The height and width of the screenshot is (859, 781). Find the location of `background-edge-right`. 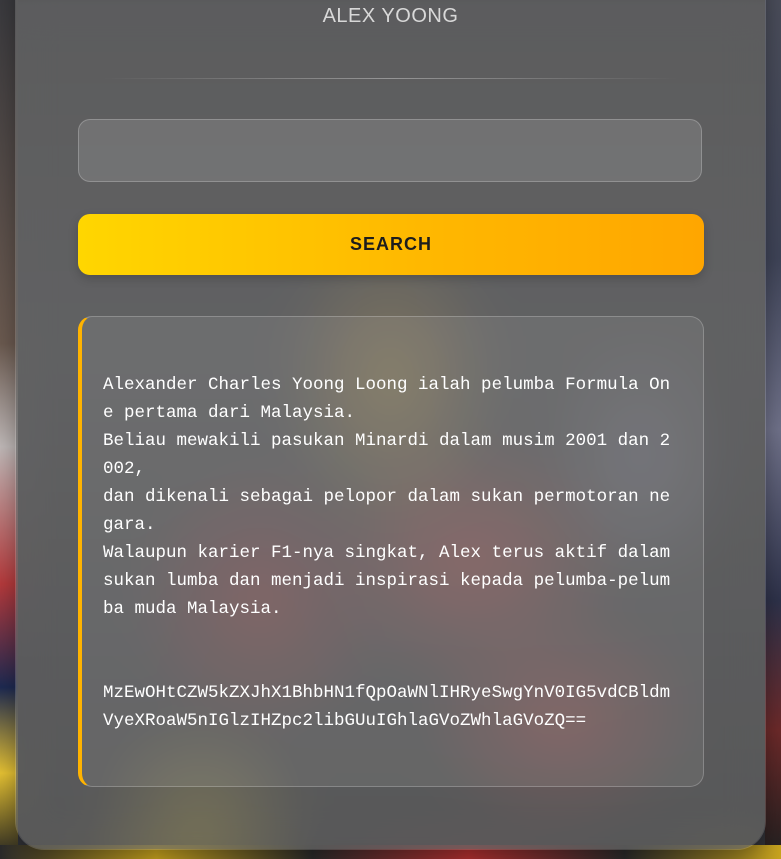

background-edge-right is located at coordinates (773, 429).